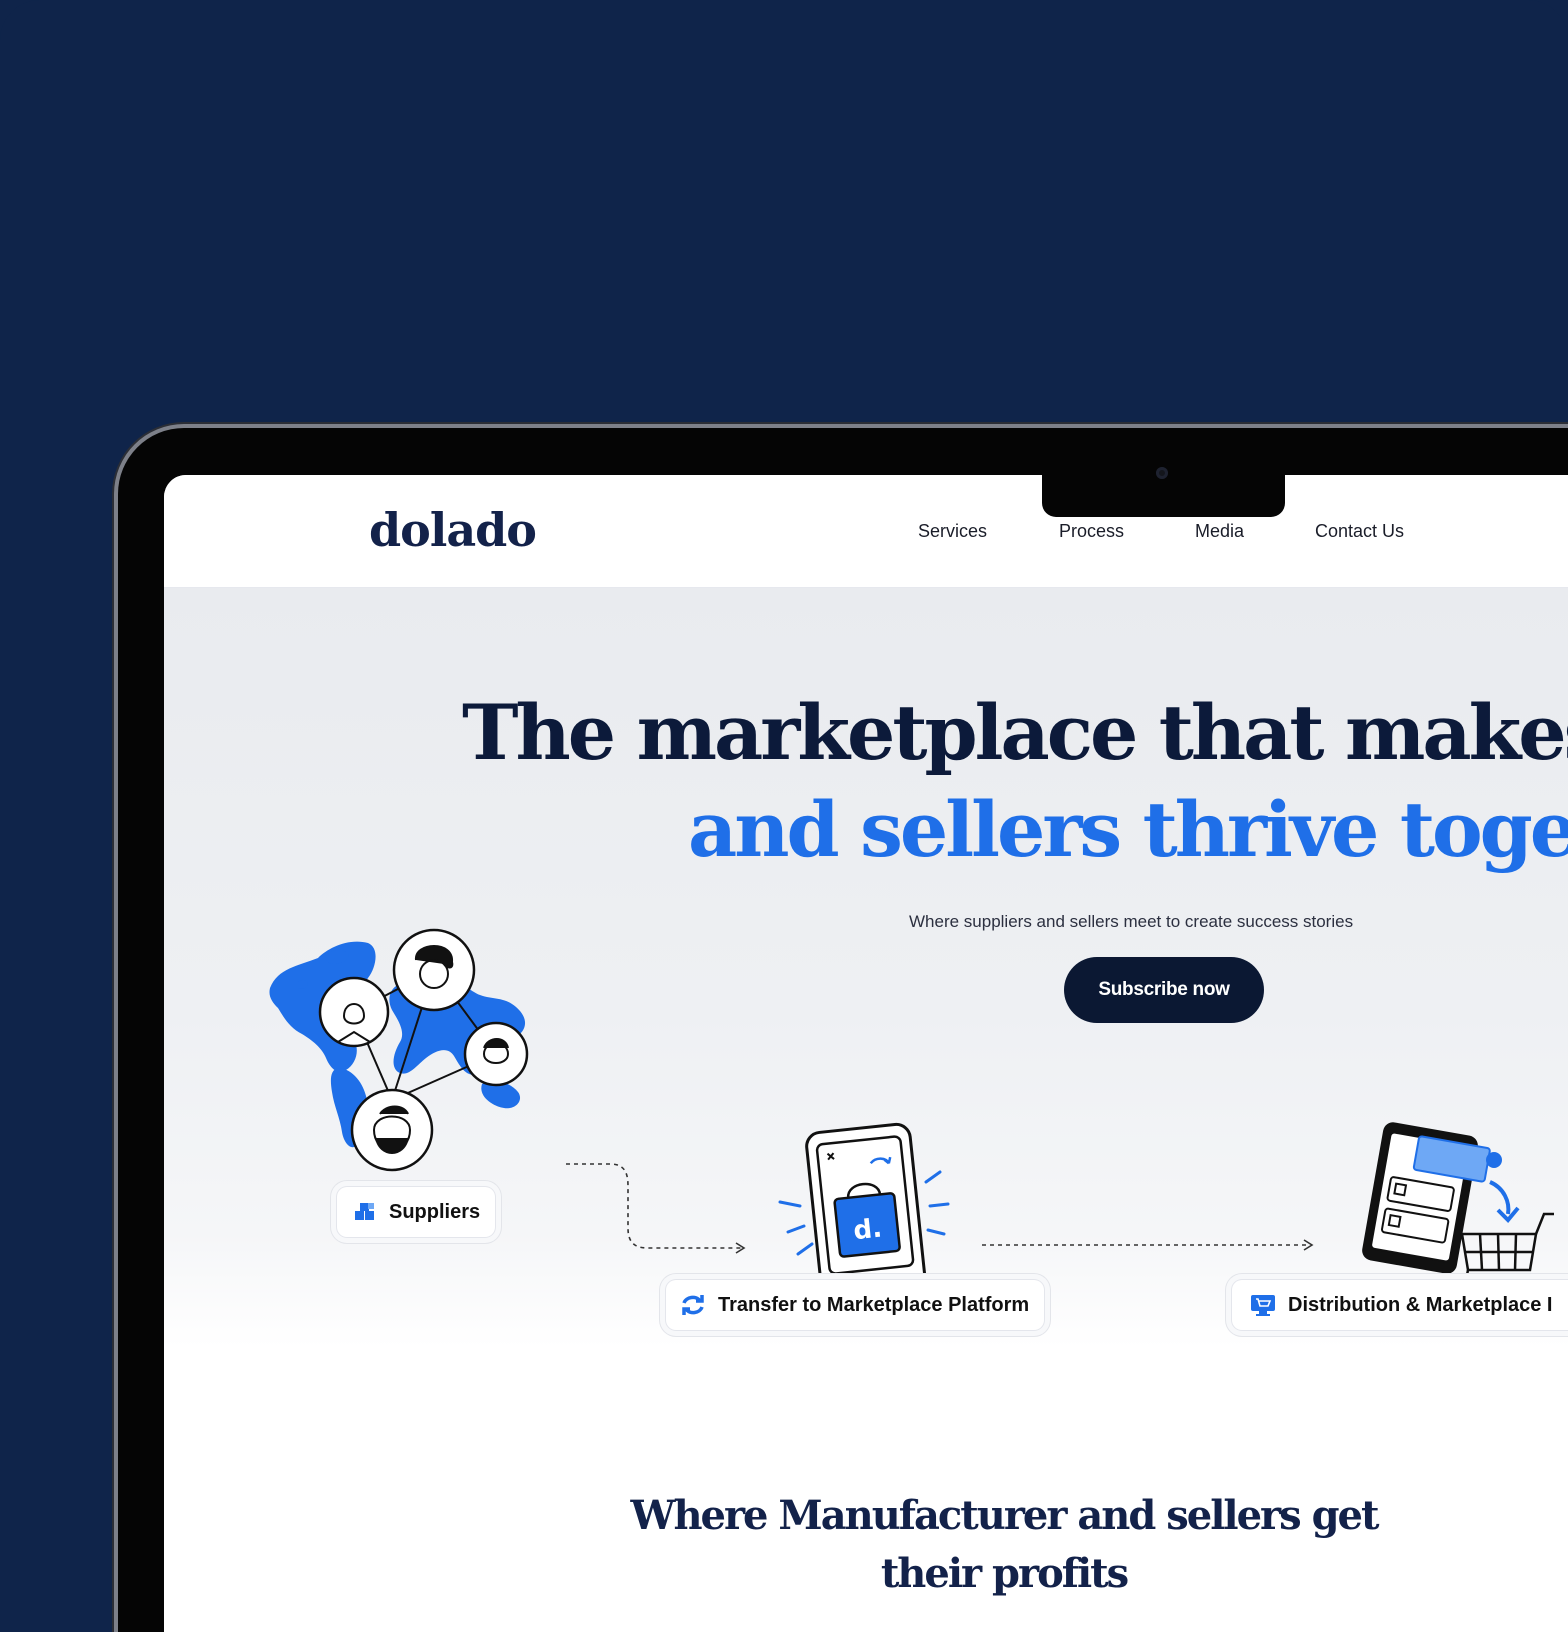 This screenshot has height=1632, width=1568. I want to click on hero-headline-line1-text: The marketplace that makes, so click(1015, 732).